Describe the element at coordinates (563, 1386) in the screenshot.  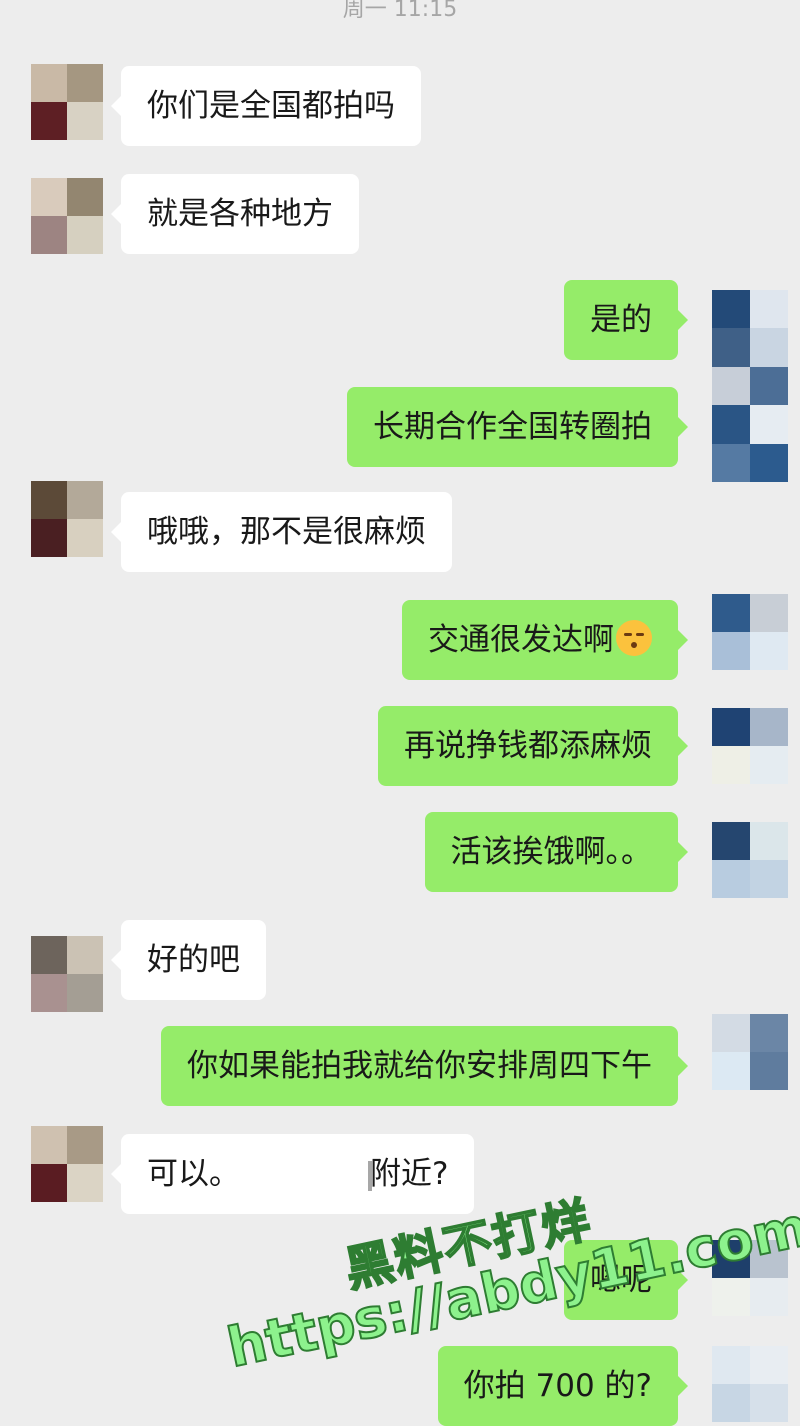
I see `message-bubble-outgoing: 你拍 700 的?` at that location.